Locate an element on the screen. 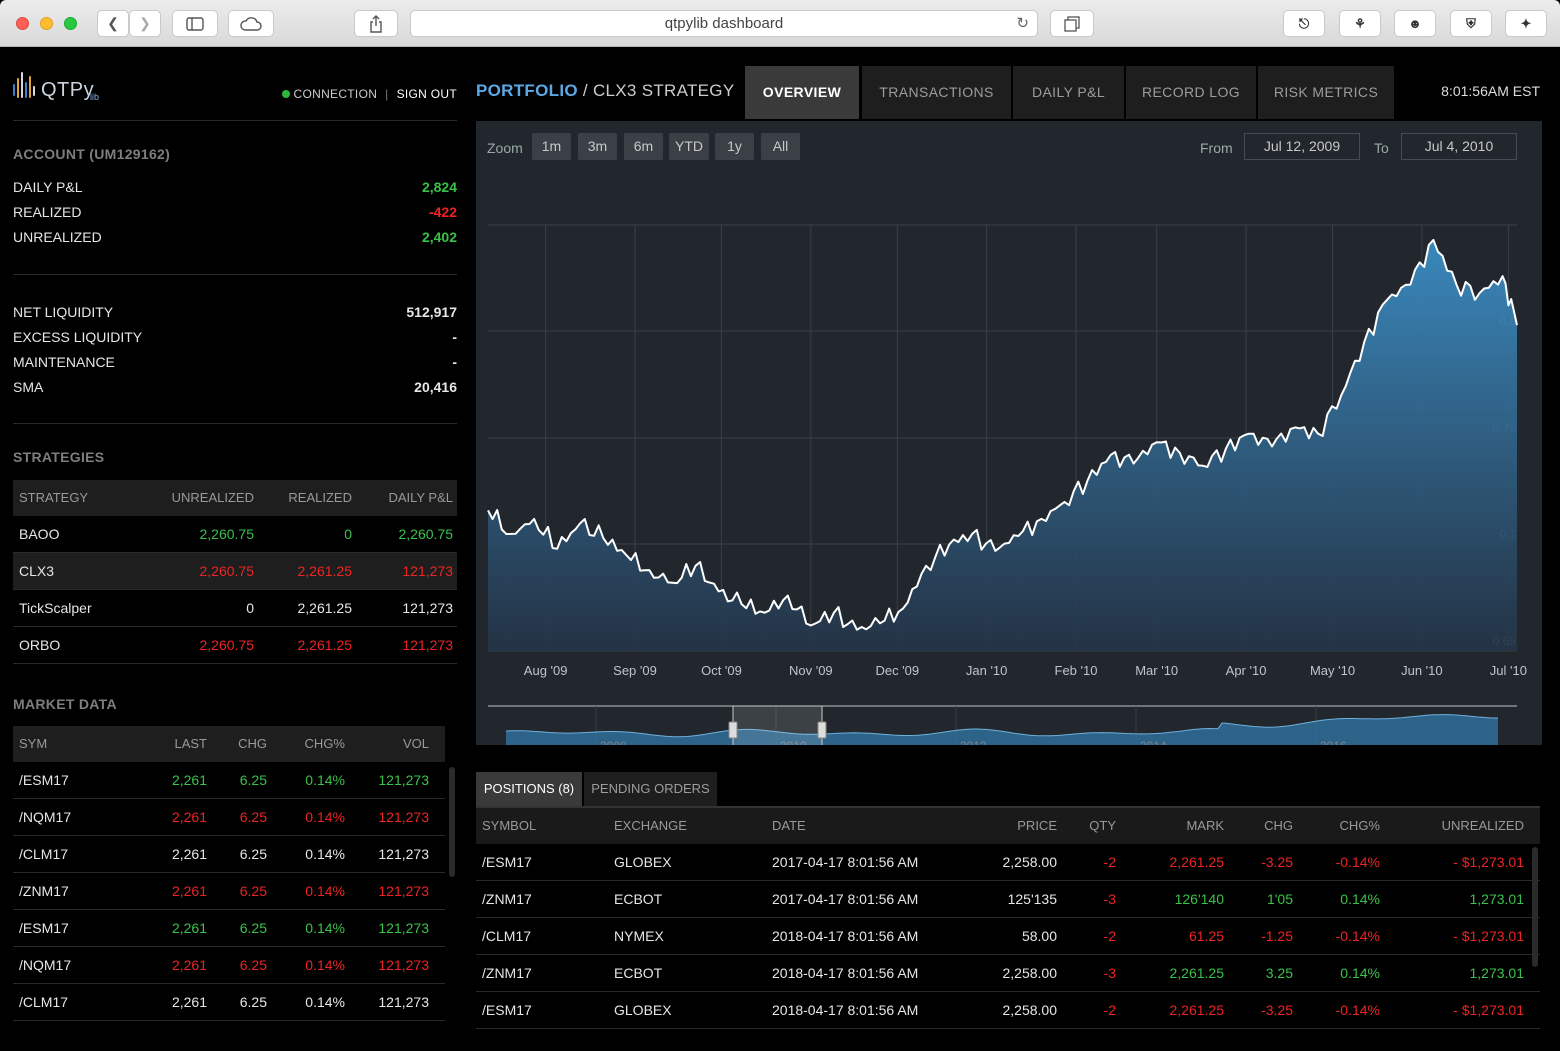 This screenshot has width=1560, height=1051. column-header: VOL is located at coordinates (416, 744).